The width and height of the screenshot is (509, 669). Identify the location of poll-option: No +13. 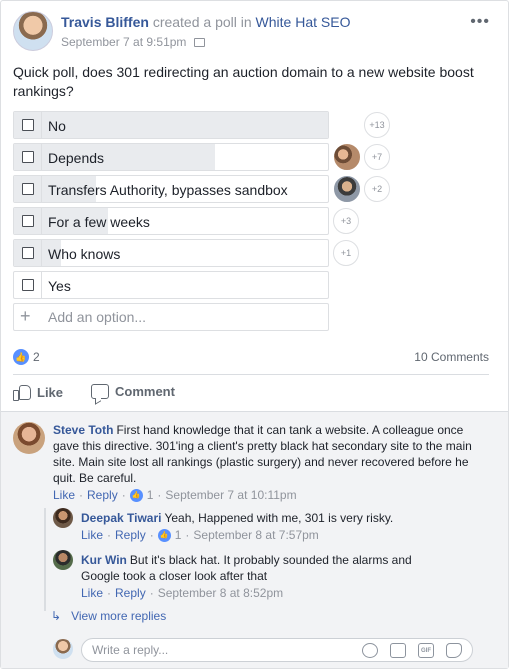
(248, 125).